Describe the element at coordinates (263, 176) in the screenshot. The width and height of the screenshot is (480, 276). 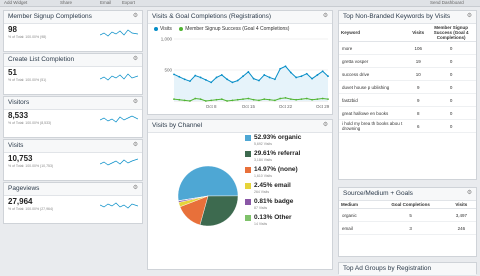
I see `legend-sublabel: 1,610 Visits` at that location.